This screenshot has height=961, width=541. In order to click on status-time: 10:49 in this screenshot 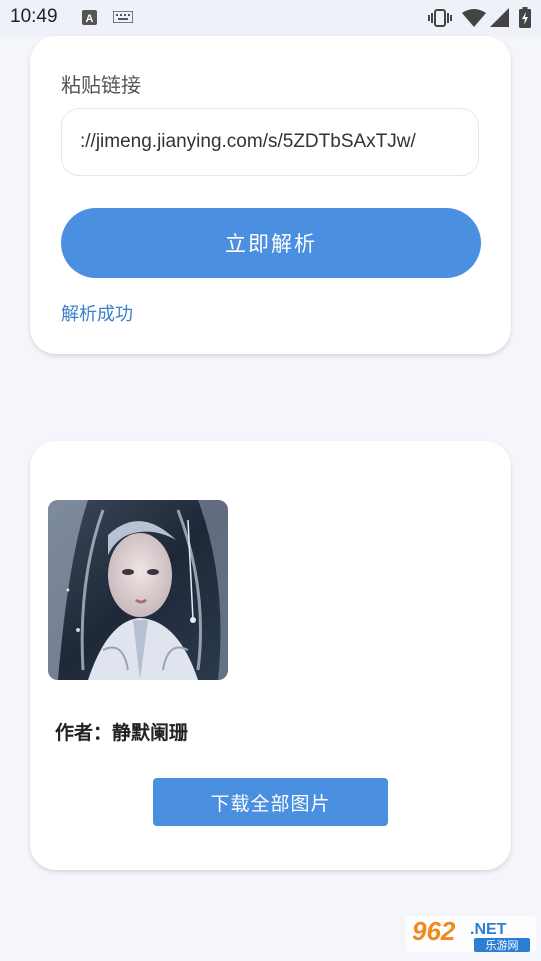, I will do `click(34, 16)`.